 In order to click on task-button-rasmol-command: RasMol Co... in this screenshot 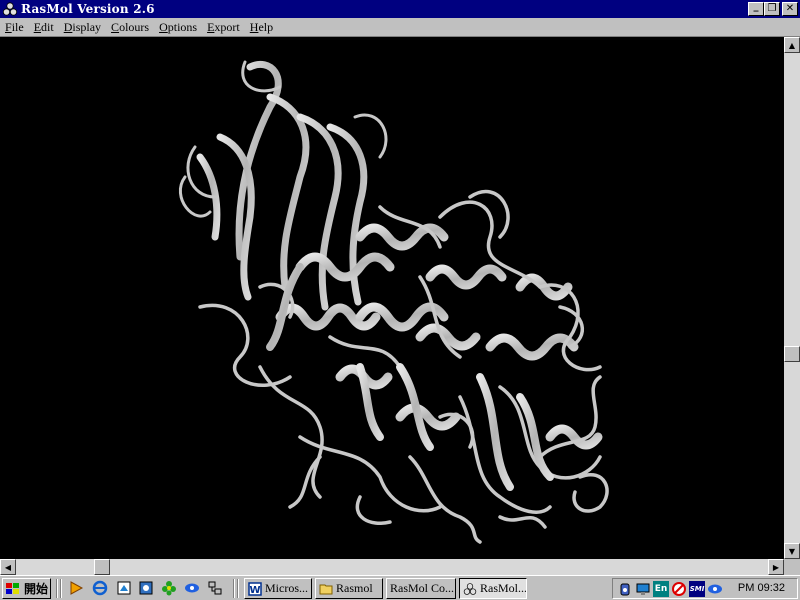, I will do `click(421, 588)`.